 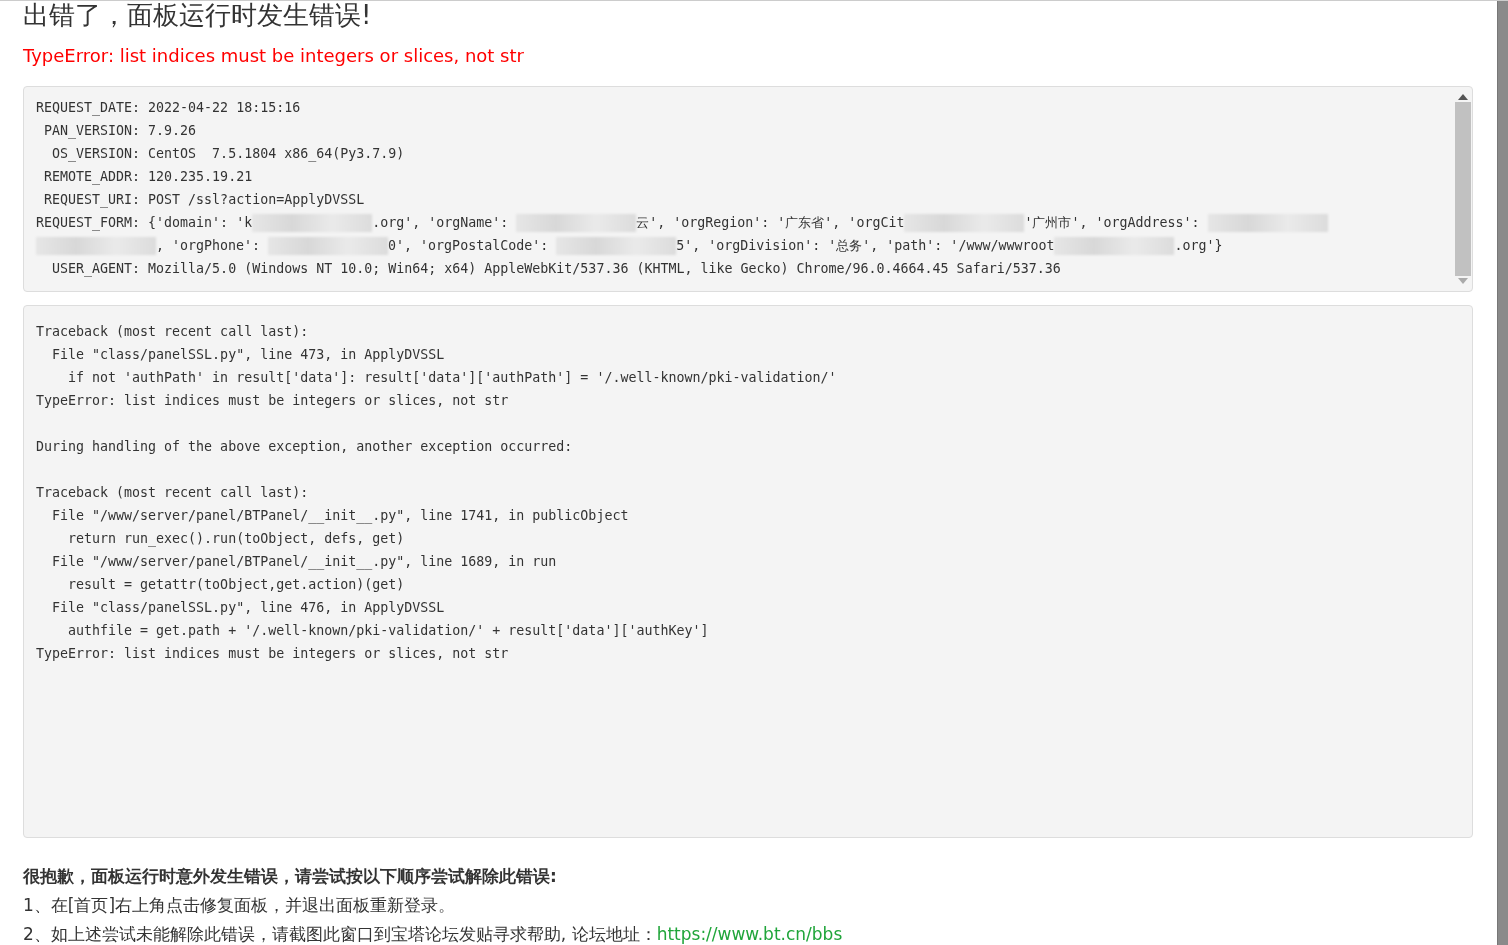 What do you see at coordinates (1198, 245) in the screenshot?
I see `request-form-text: .org'}` at bounding box center [1198, 245].